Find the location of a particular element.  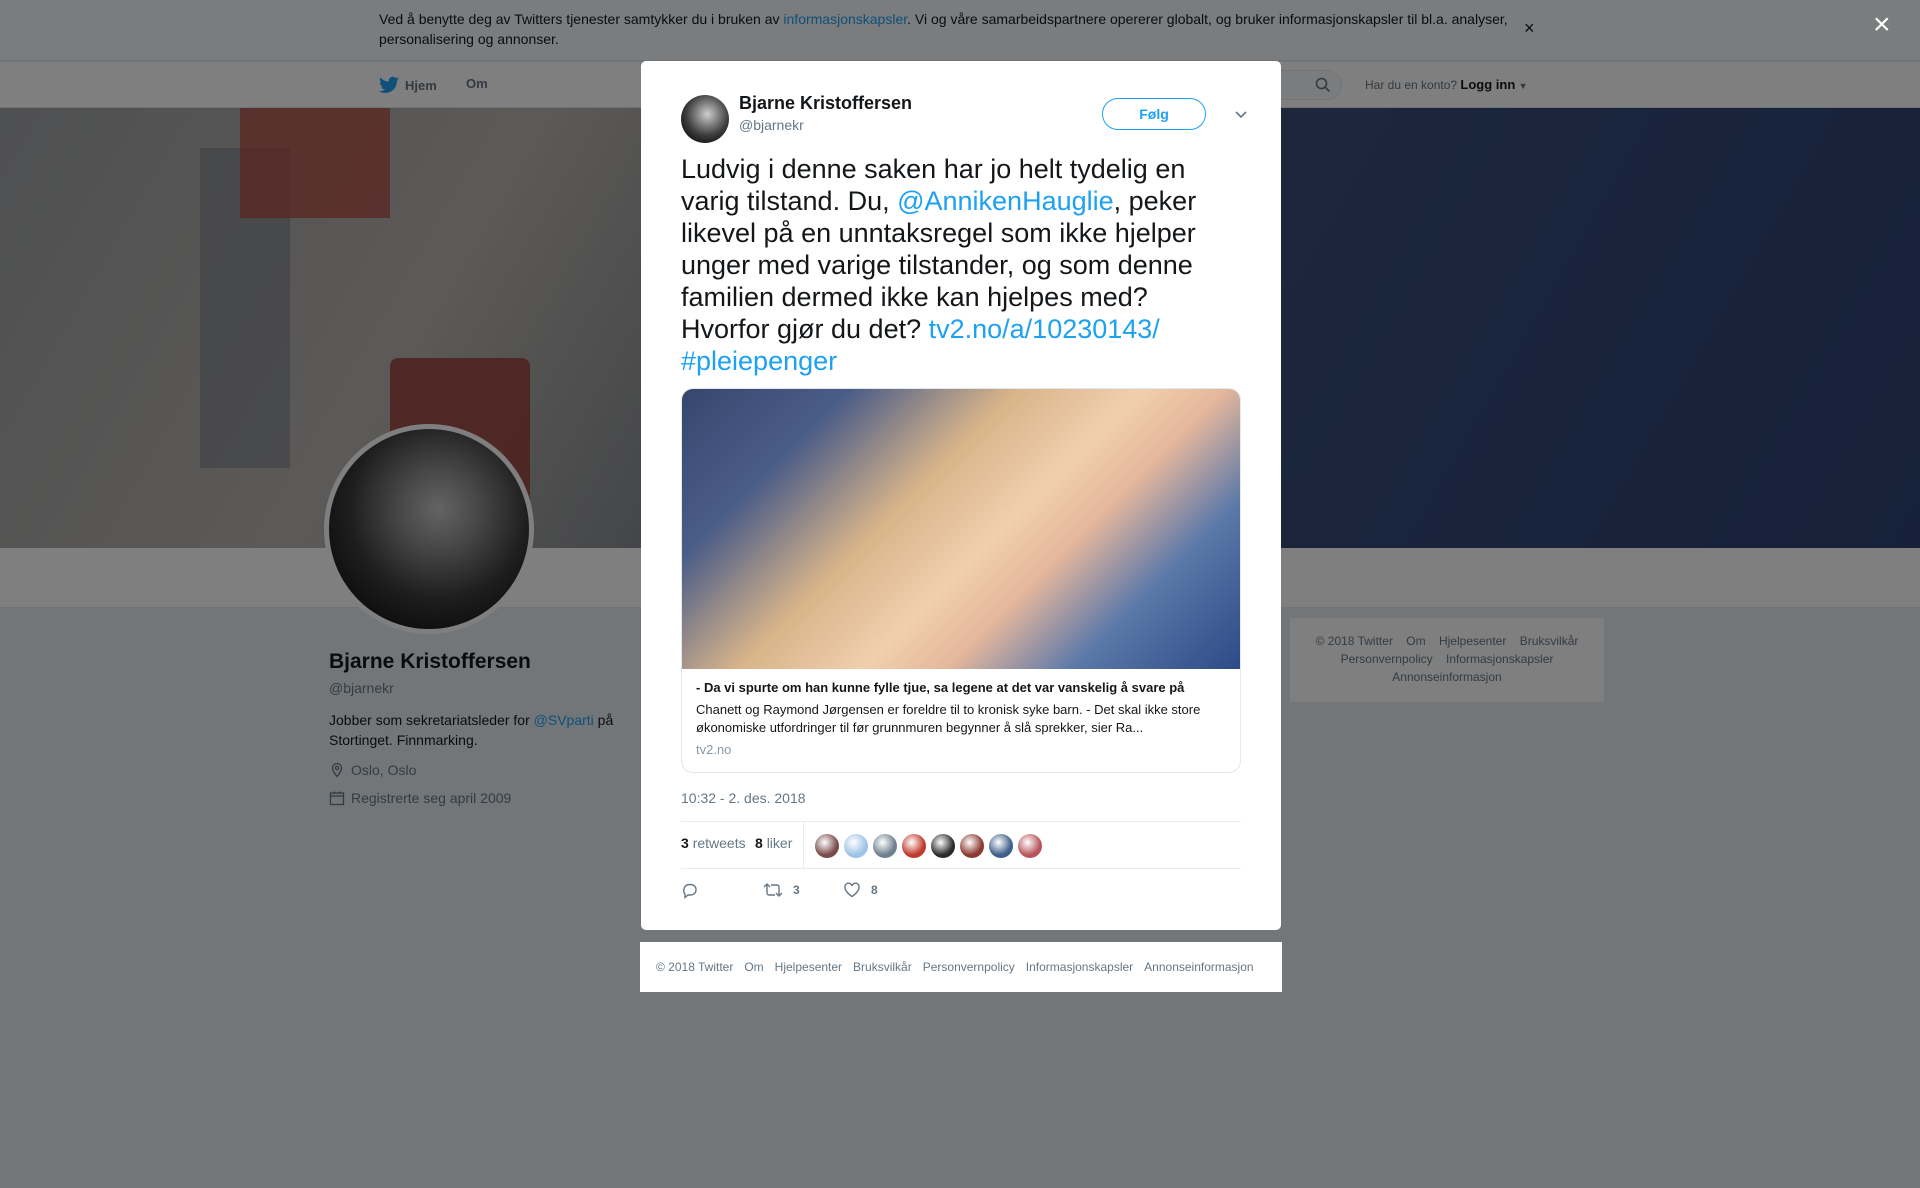

chevron-down-icon is located at coordinates (1241, 115).